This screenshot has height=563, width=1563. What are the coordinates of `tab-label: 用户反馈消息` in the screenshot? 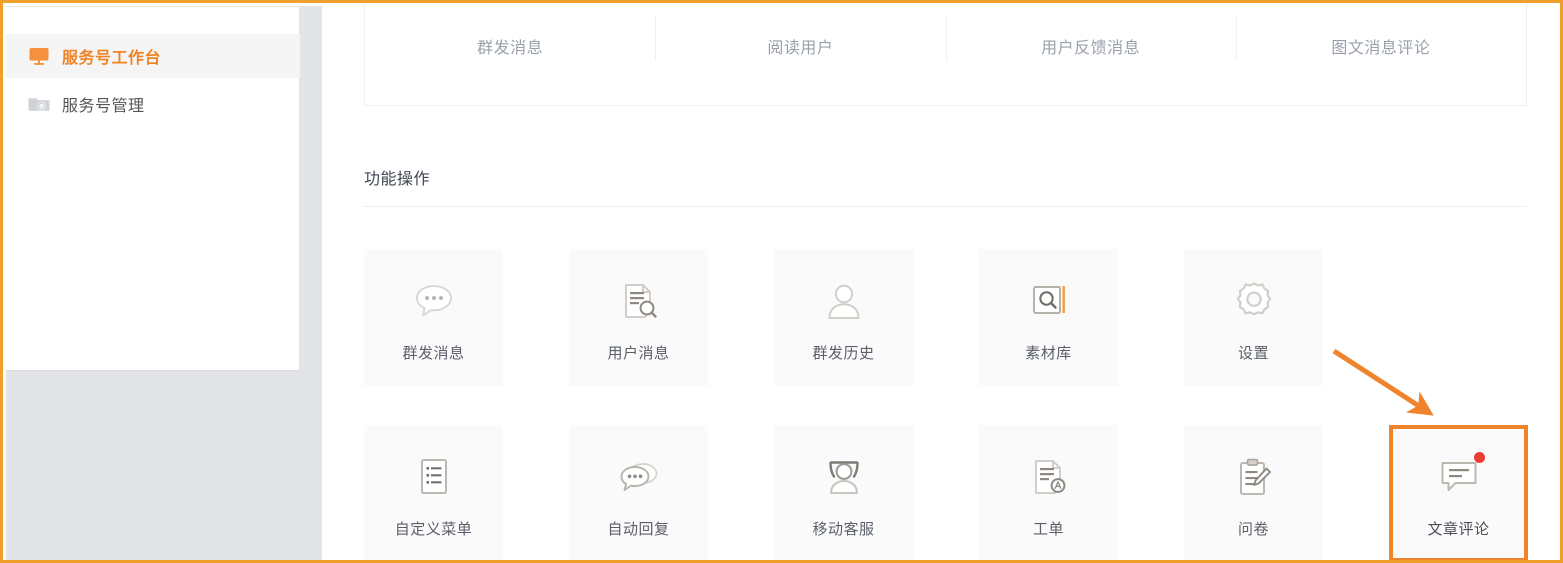 It's located at (1091, 48).